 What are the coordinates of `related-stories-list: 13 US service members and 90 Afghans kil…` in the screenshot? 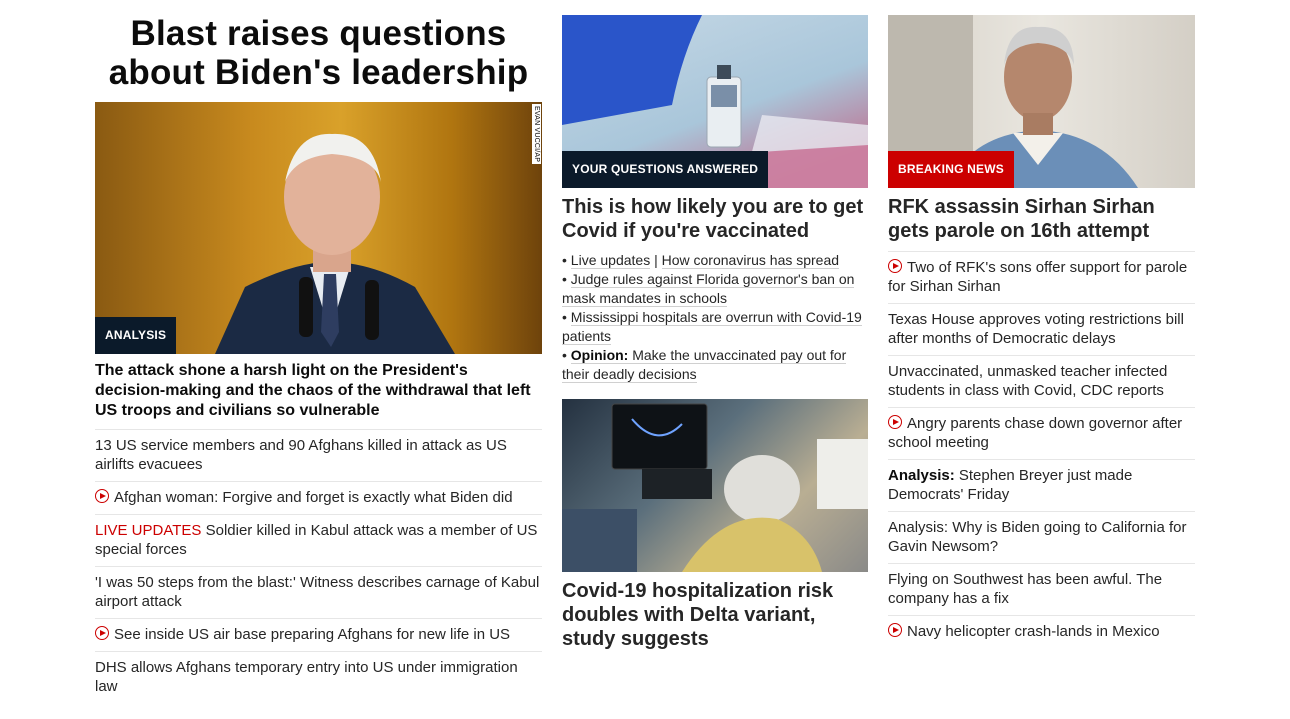 It's located at (318, 566).